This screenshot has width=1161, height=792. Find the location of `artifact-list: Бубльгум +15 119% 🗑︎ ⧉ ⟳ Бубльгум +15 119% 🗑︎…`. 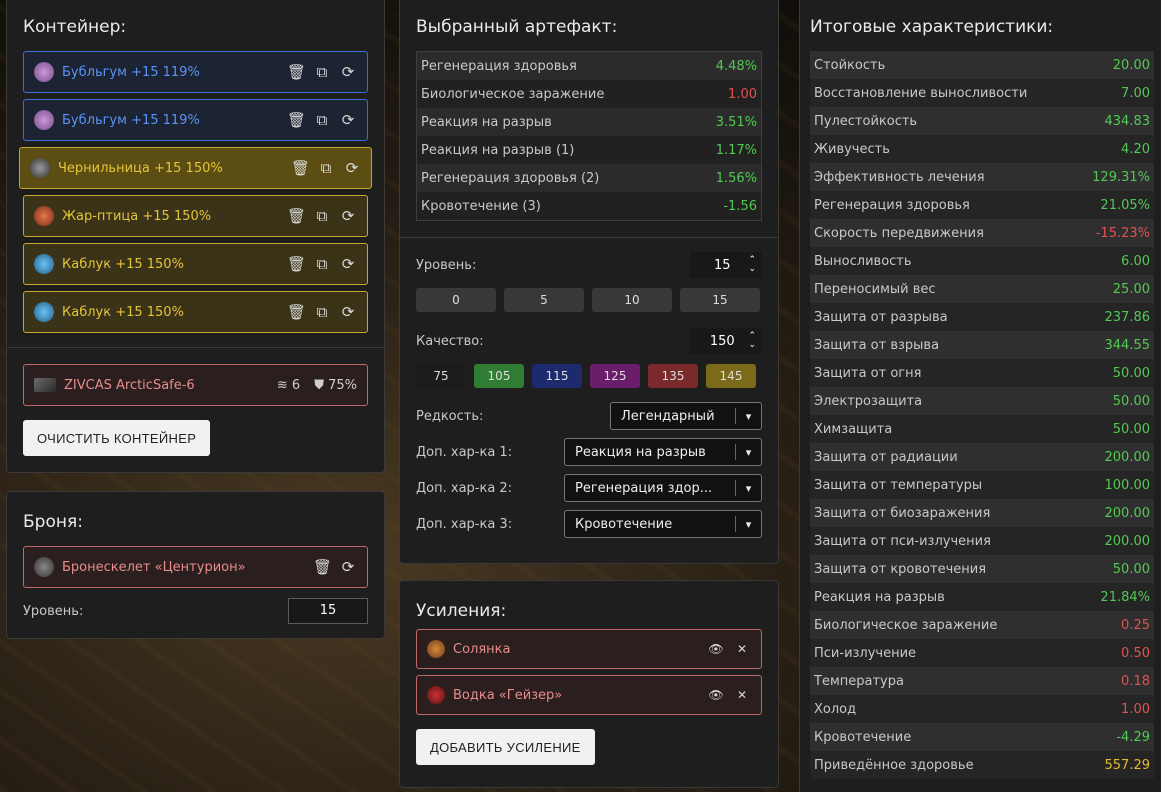

artifact-list: Бубльгум +15 119% 🗑︎ ⧉ ⟳ Бубльгум +15 119% 🗑︎… is located at coordinates (195, 192).